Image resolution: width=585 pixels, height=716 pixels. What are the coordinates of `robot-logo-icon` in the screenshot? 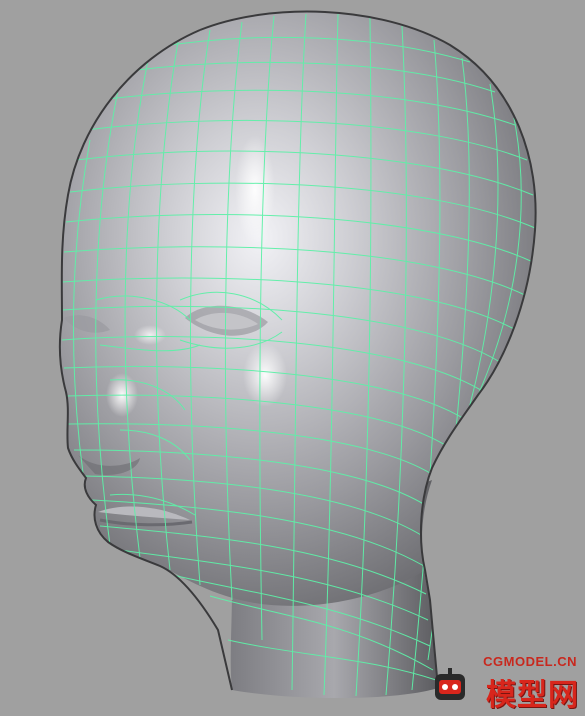 It's located at (450, 684).